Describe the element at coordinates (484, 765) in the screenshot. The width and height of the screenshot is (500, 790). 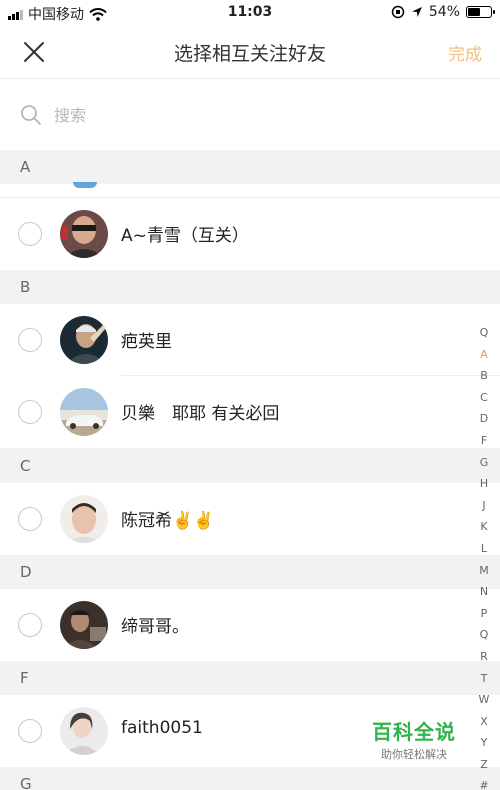
I see `index-letter-z: Z` at that location.